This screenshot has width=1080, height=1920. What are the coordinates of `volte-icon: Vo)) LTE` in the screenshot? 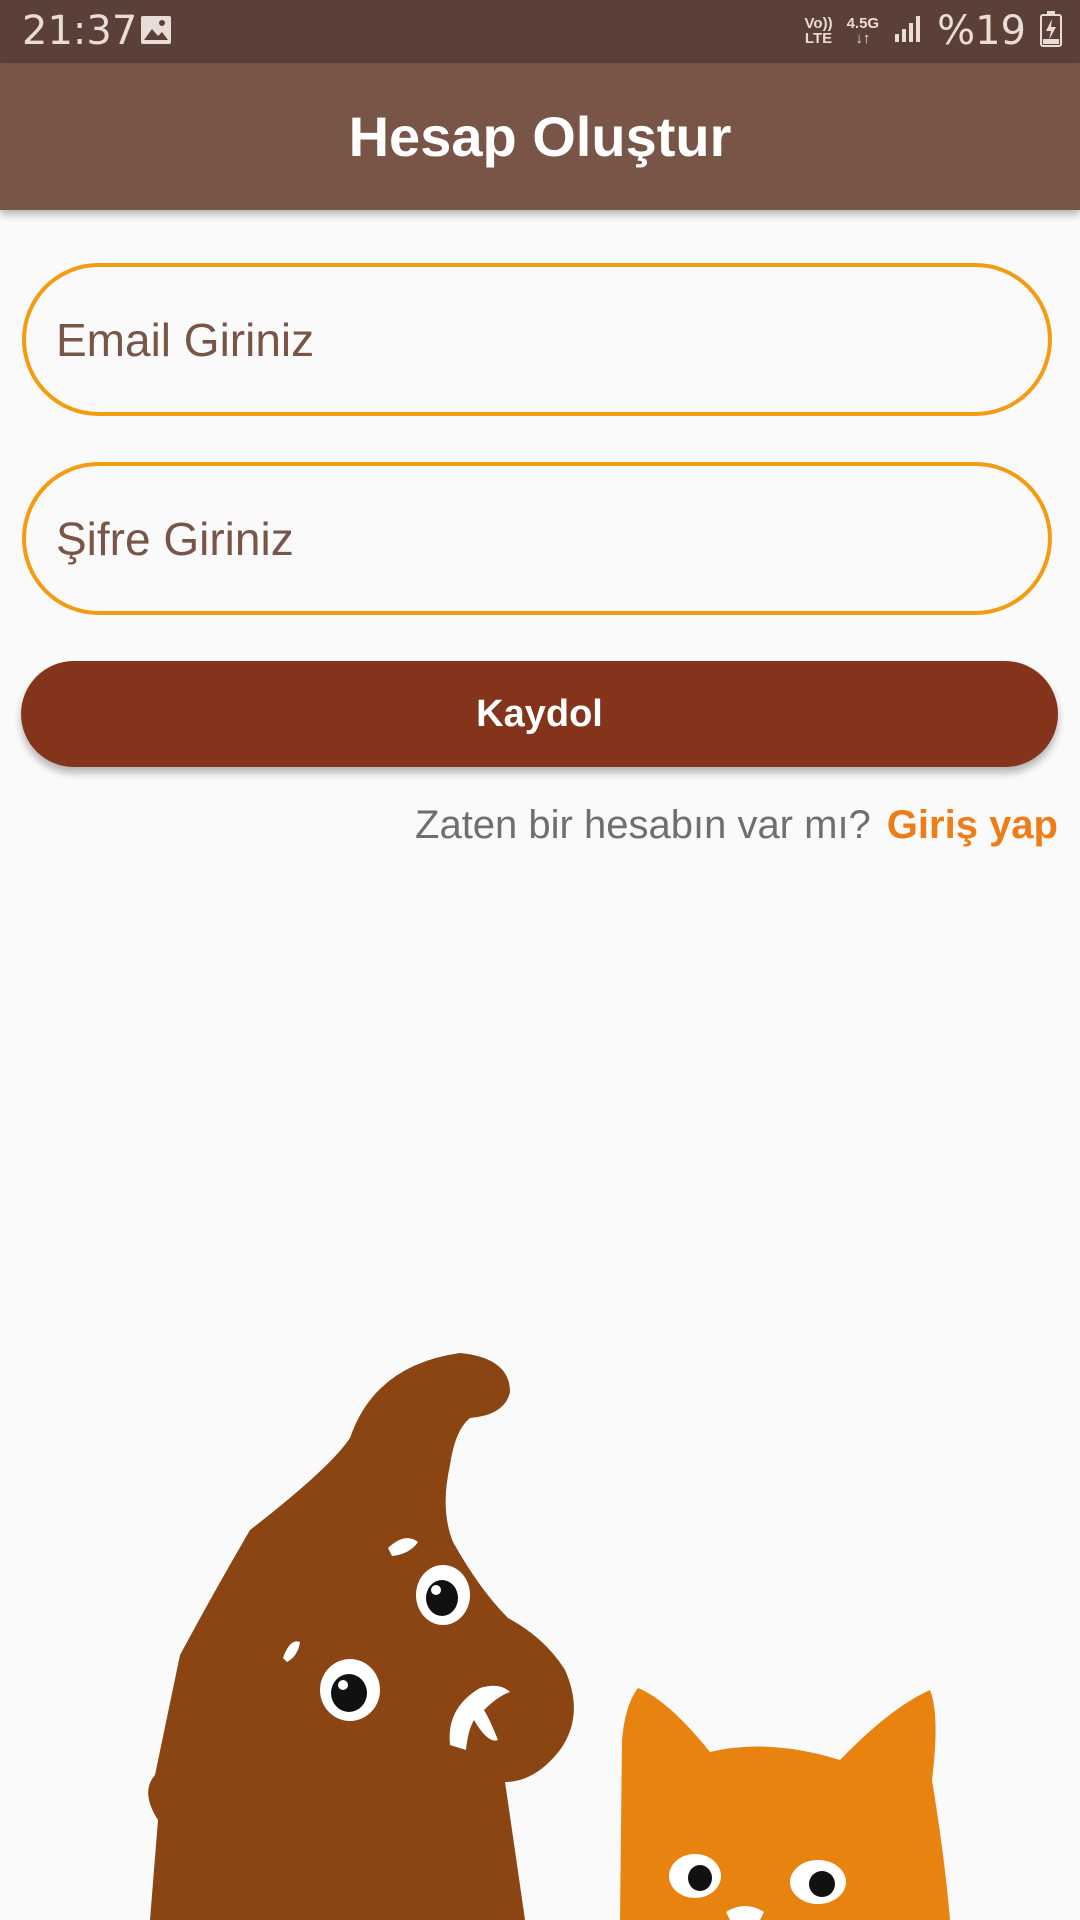 It's located at (819, 31).